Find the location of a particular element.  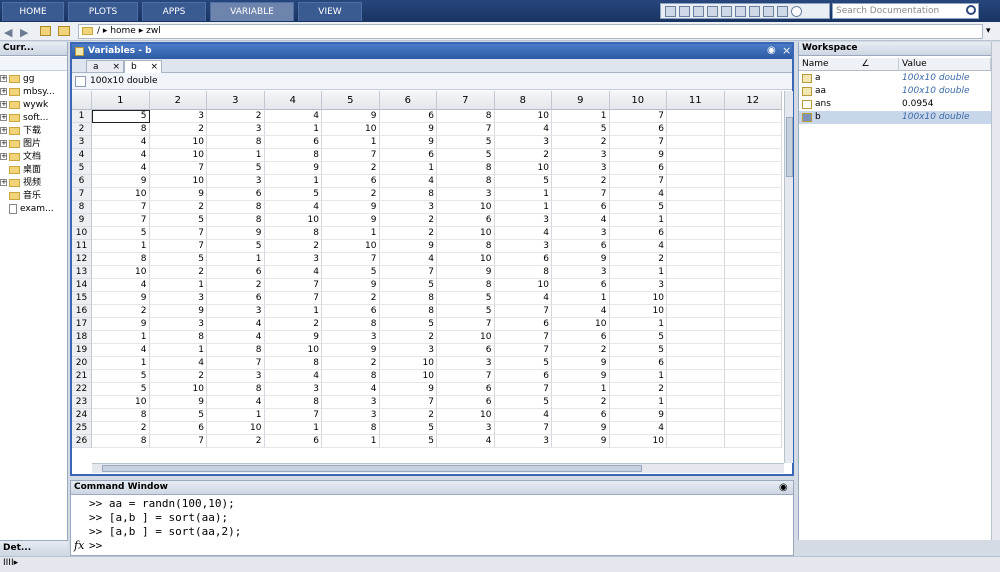

tab-variable: VARIABLE is located at coordinates (252, 11).